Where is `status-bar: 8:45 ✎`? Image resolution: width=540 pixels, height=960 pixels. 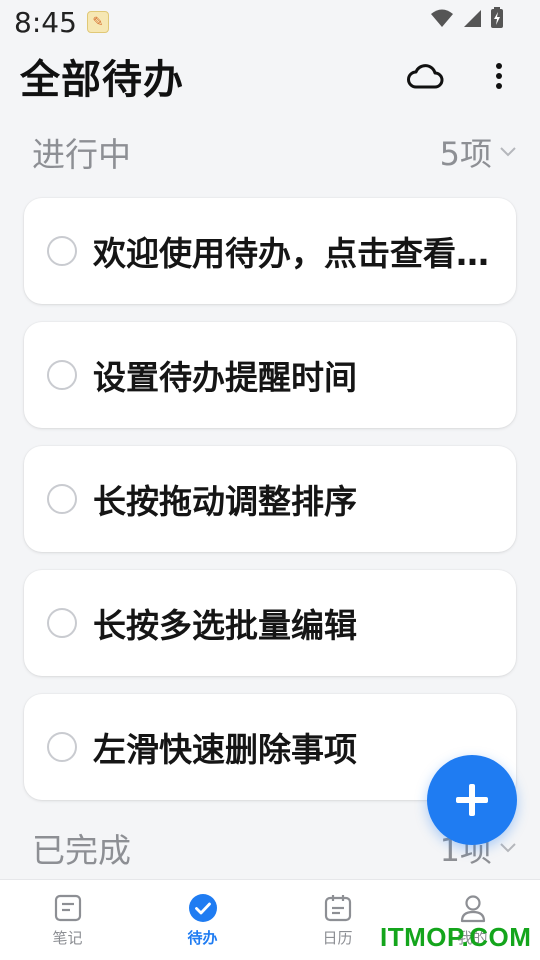 status-bar: 8:45 ✎ is located at coordinates (270, 22).